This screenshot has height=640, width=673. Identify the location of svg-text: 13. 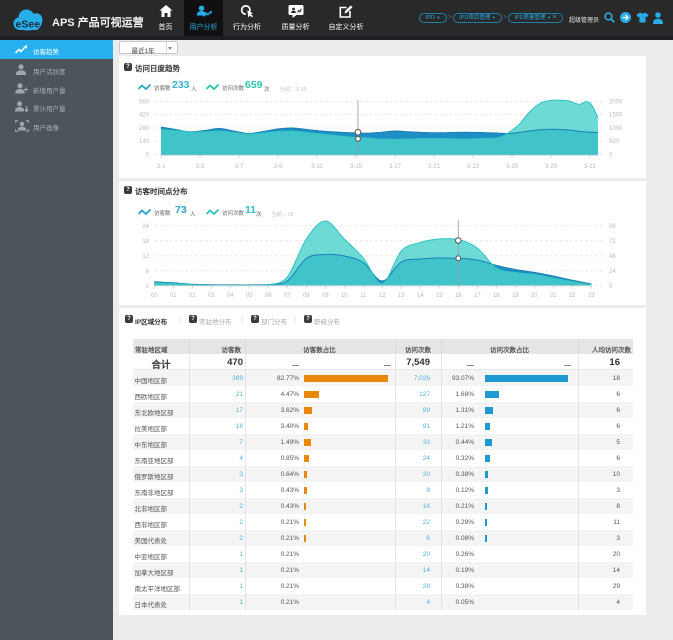
(401, 296).